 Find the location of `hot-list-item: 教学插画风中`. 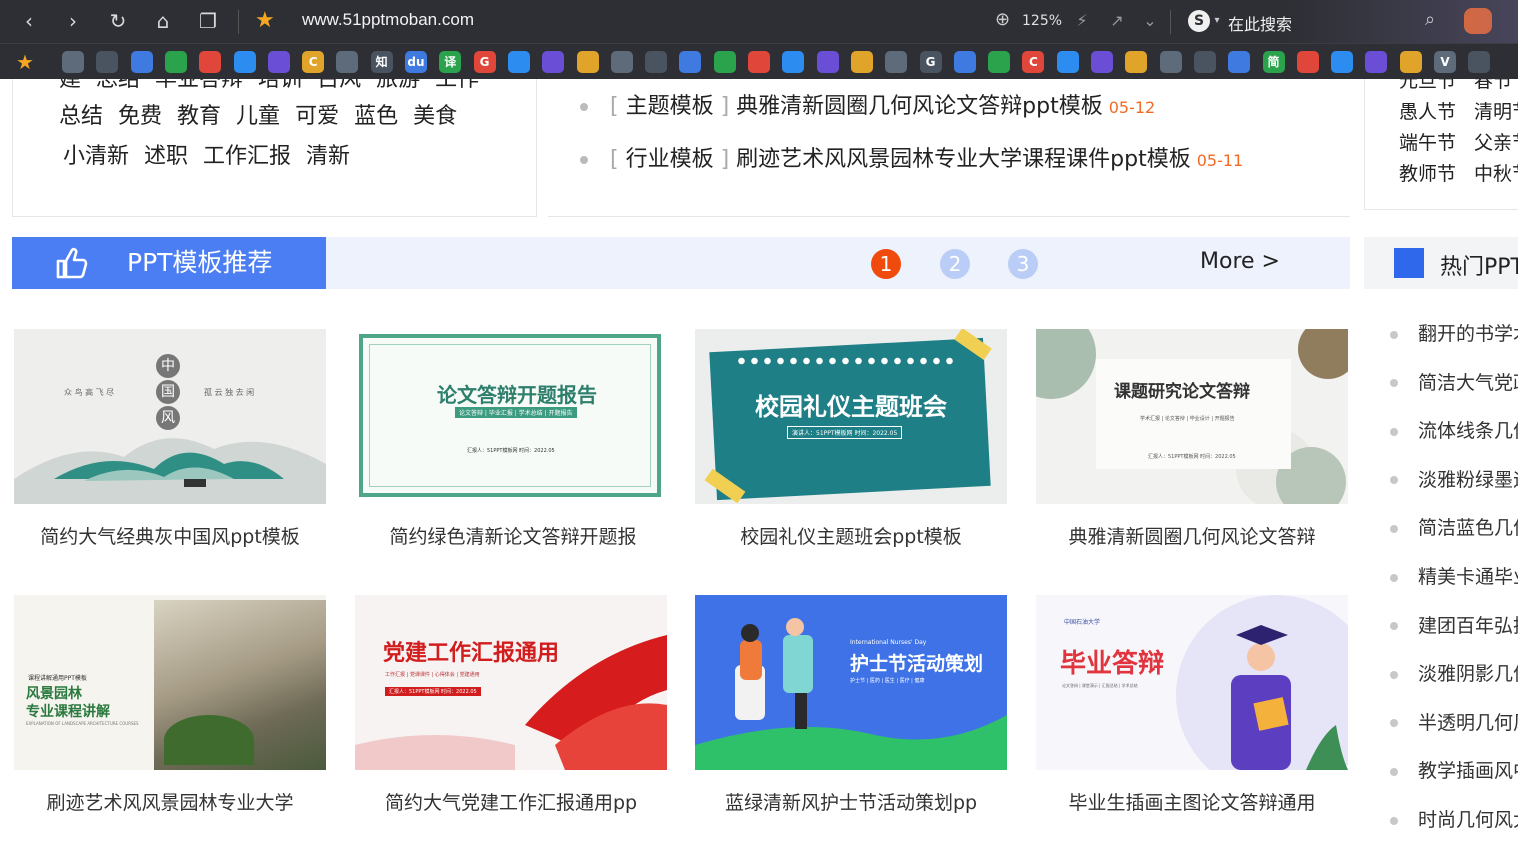

hot-list-item: 教学插画风中 is located at coordinates (1454, 769).